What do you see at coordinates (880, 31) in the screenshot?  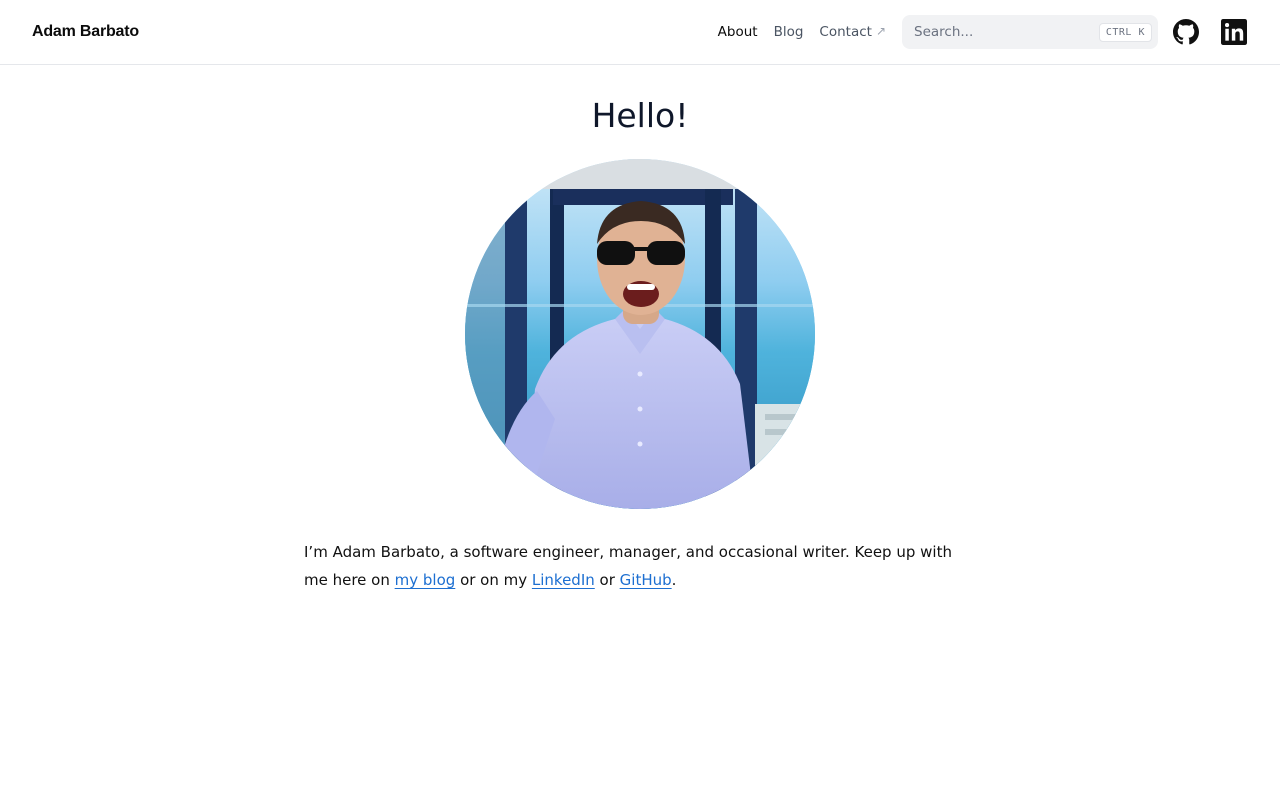 I see `external-link-arrow-icon: ↗` at bounding box center [880, 31].